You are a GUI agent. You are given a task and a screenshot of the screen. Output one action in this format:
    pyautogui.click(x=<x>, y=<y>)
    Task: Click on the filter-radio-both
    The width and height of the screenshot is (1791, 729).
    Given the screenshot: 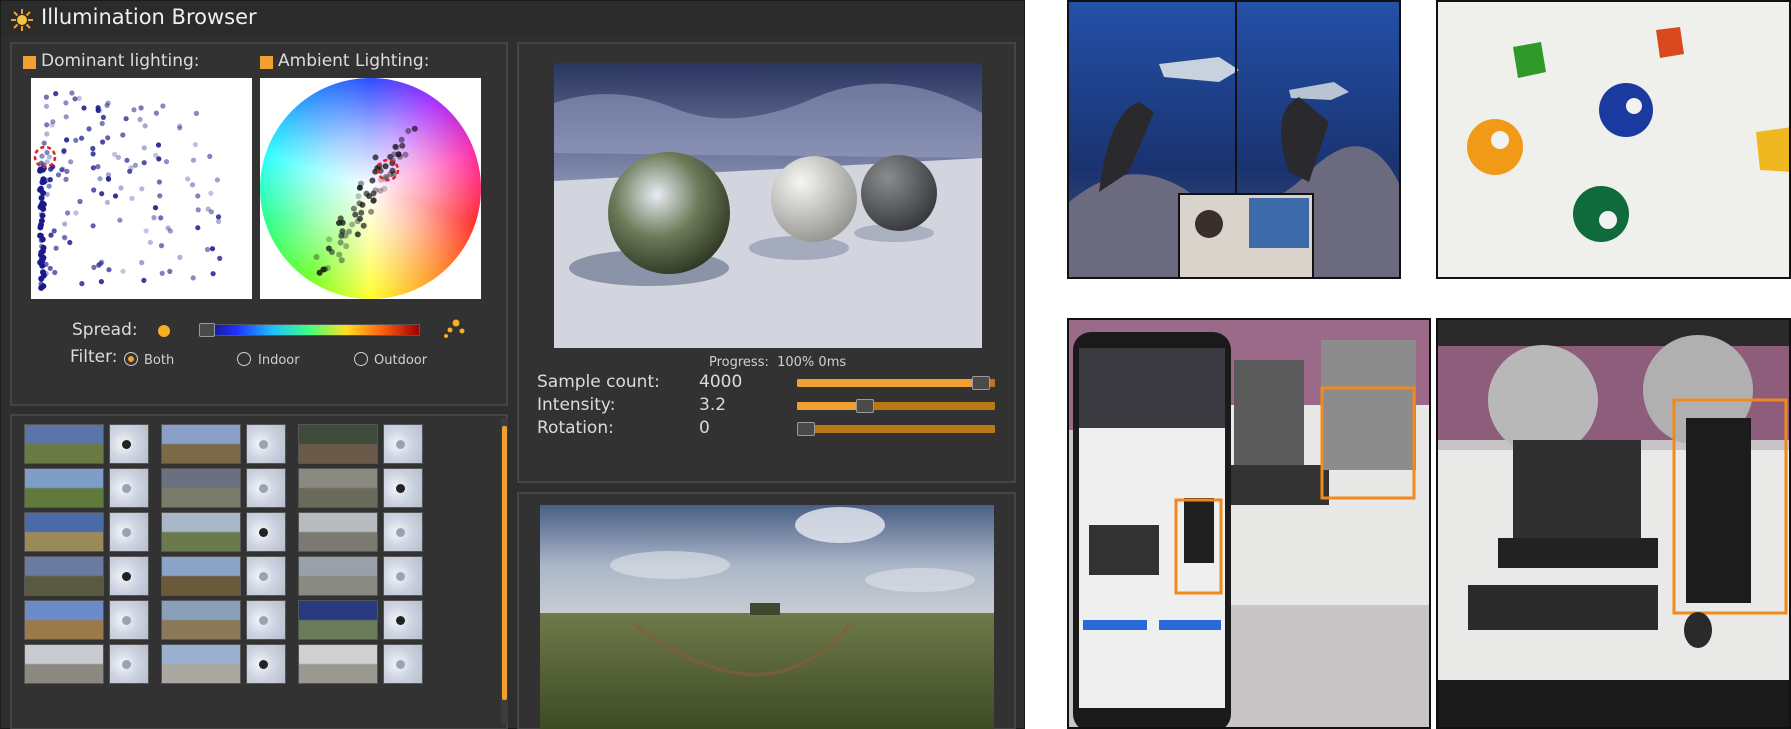 What is the action you would take?
    pyautogui.click(x=131, y=359)
    